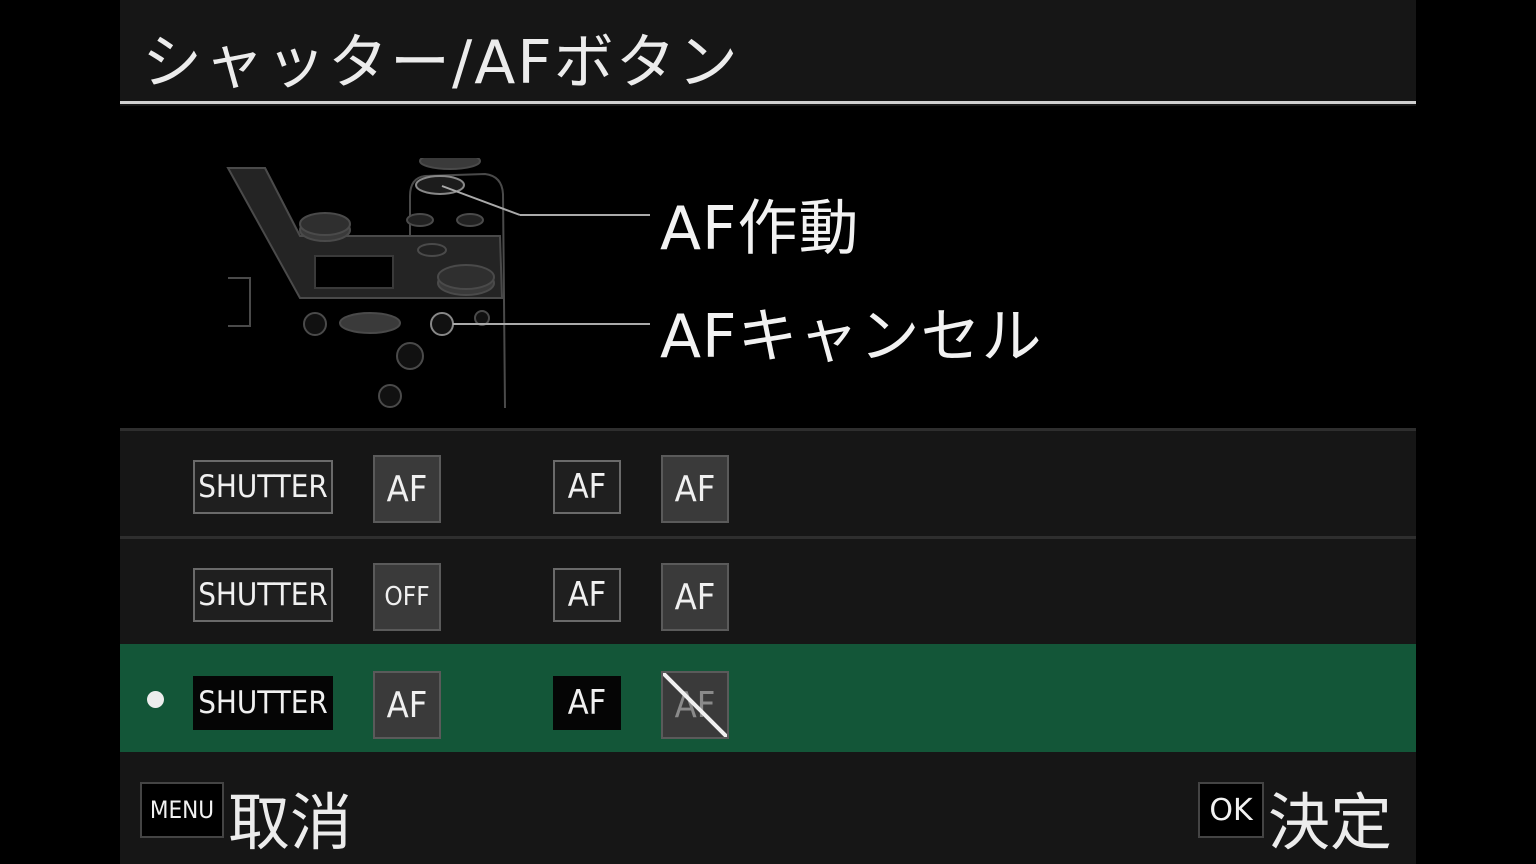  What do you see at coordinates (438, 283) in the screenshot?
I see `camera-top-illustration` at bounding box center [438, 283].